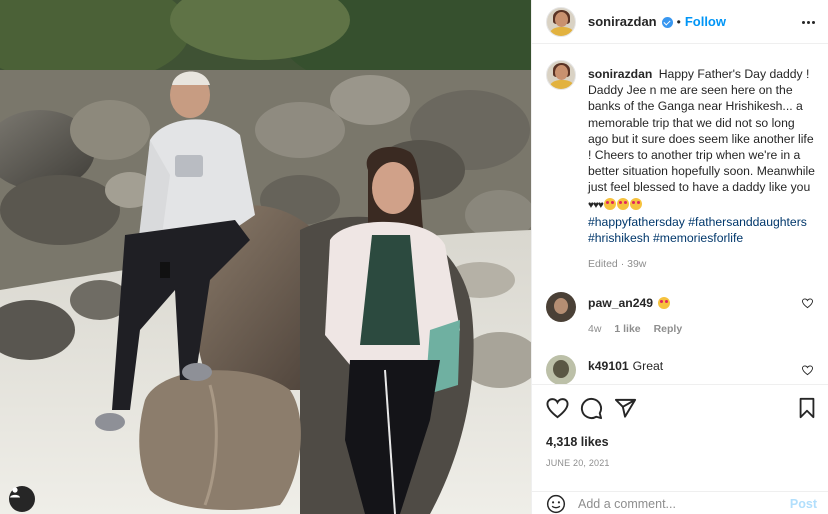  What do you see at coordinates (668, 329) in the screenshot?
I see `reply-button: Reply` at bounding box center [668, 329].